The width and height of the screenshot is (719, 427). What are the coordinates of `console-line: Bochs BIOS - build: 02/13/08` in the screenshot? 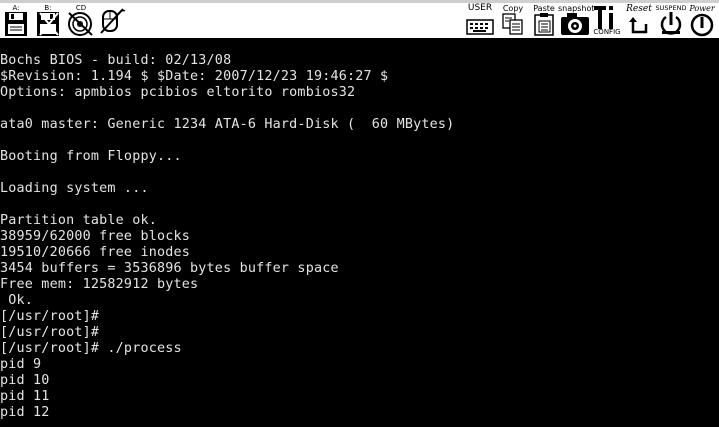 It's located at (116, 60).